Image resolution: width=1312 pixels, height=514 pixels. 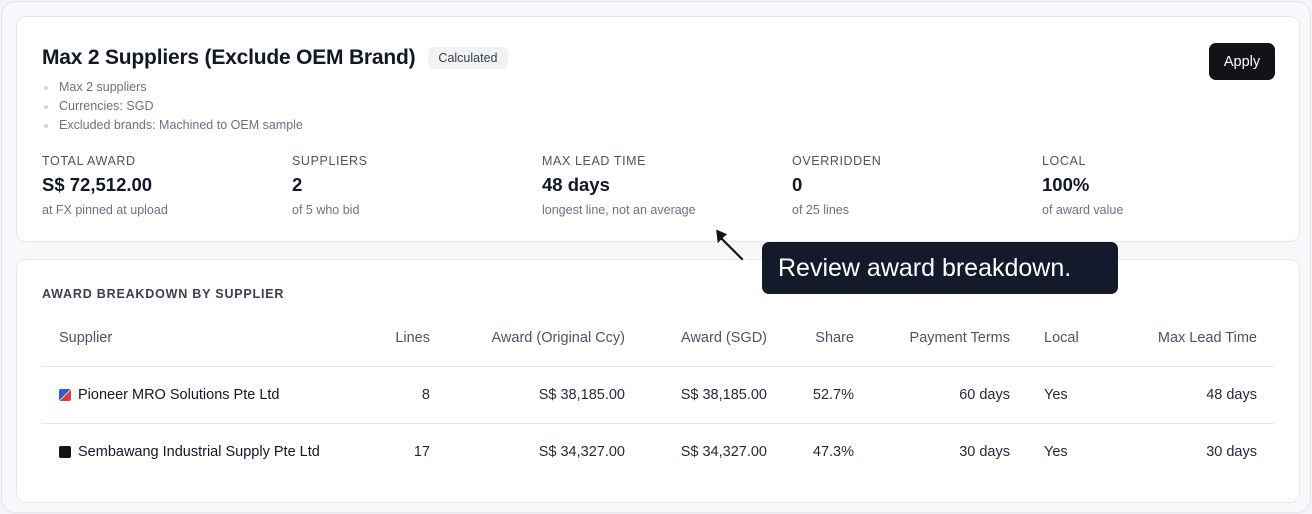 What do you see at coordinates (330, 161) in the screenshot?
I see `stat-label: SUPPLIERS` at bounding box center [330, 161].